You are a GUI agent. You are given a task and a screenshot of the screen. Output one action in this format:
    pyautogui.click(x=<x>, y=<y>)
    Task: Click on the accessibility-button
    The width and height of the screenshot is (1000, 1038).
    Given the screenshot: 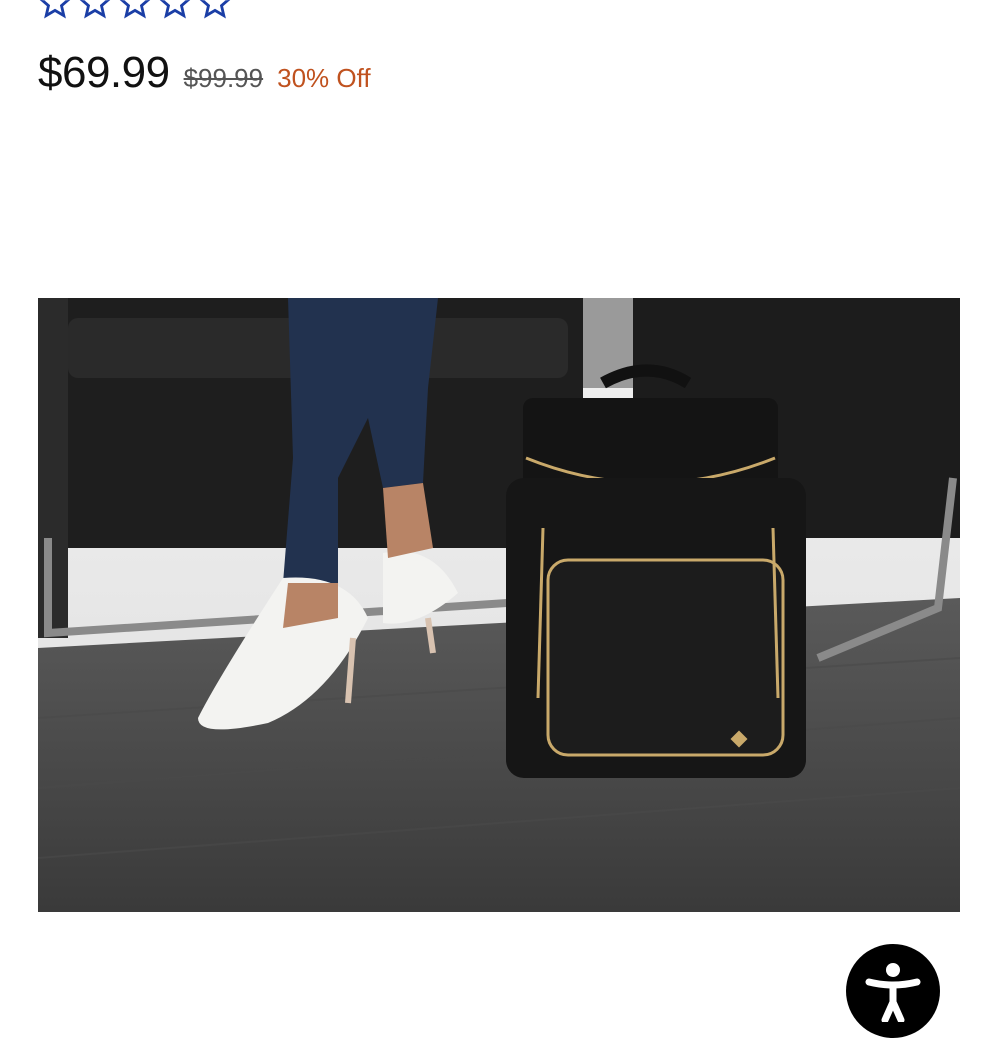 What is the action you would take?
    pyautogui.click(x=893, y=991)
    